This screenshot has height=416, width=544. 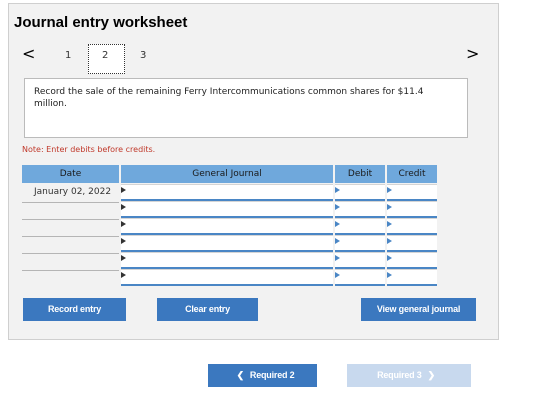 I want to click on required-3-button: Required 3 ❯, so click(x=409, y=375).